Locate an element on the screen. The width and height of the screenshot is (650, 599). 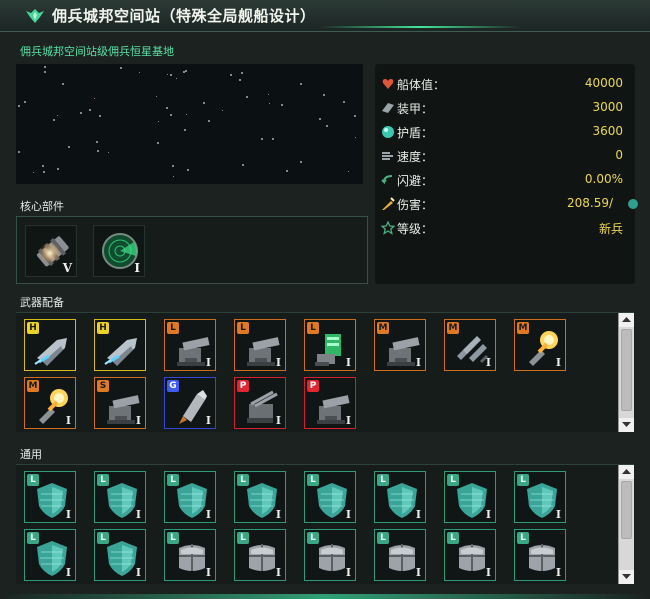
weapons-scrollbar is located at coordinates (626, 372).